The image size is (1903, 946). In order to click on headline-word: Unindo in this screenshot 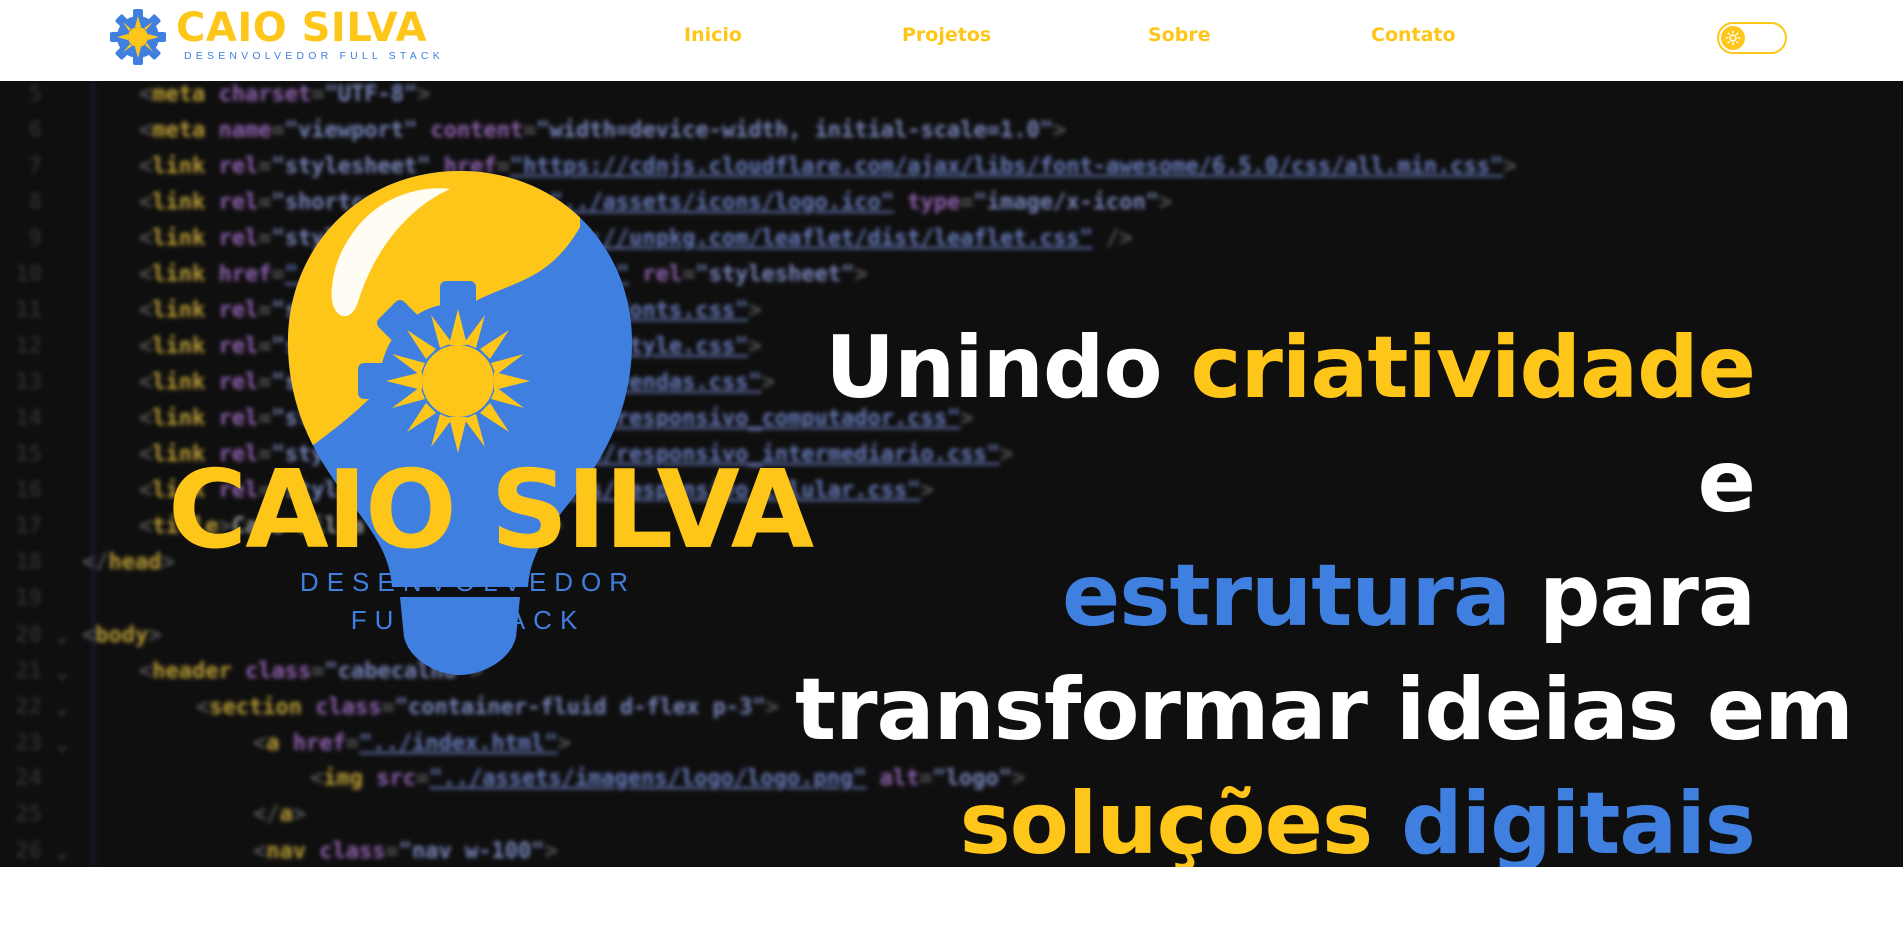, I will do `click(993, 368)`.